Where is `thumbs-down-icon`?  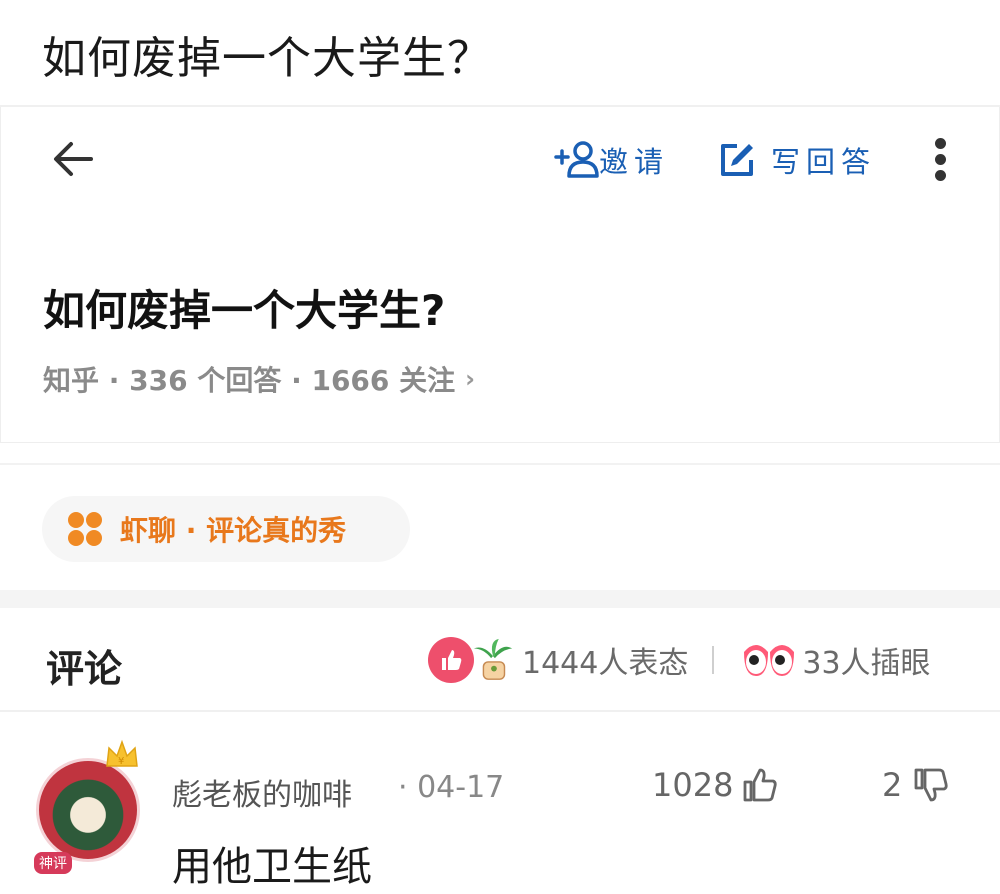 thumbs-down-icon is located at coordinates (931, 785).